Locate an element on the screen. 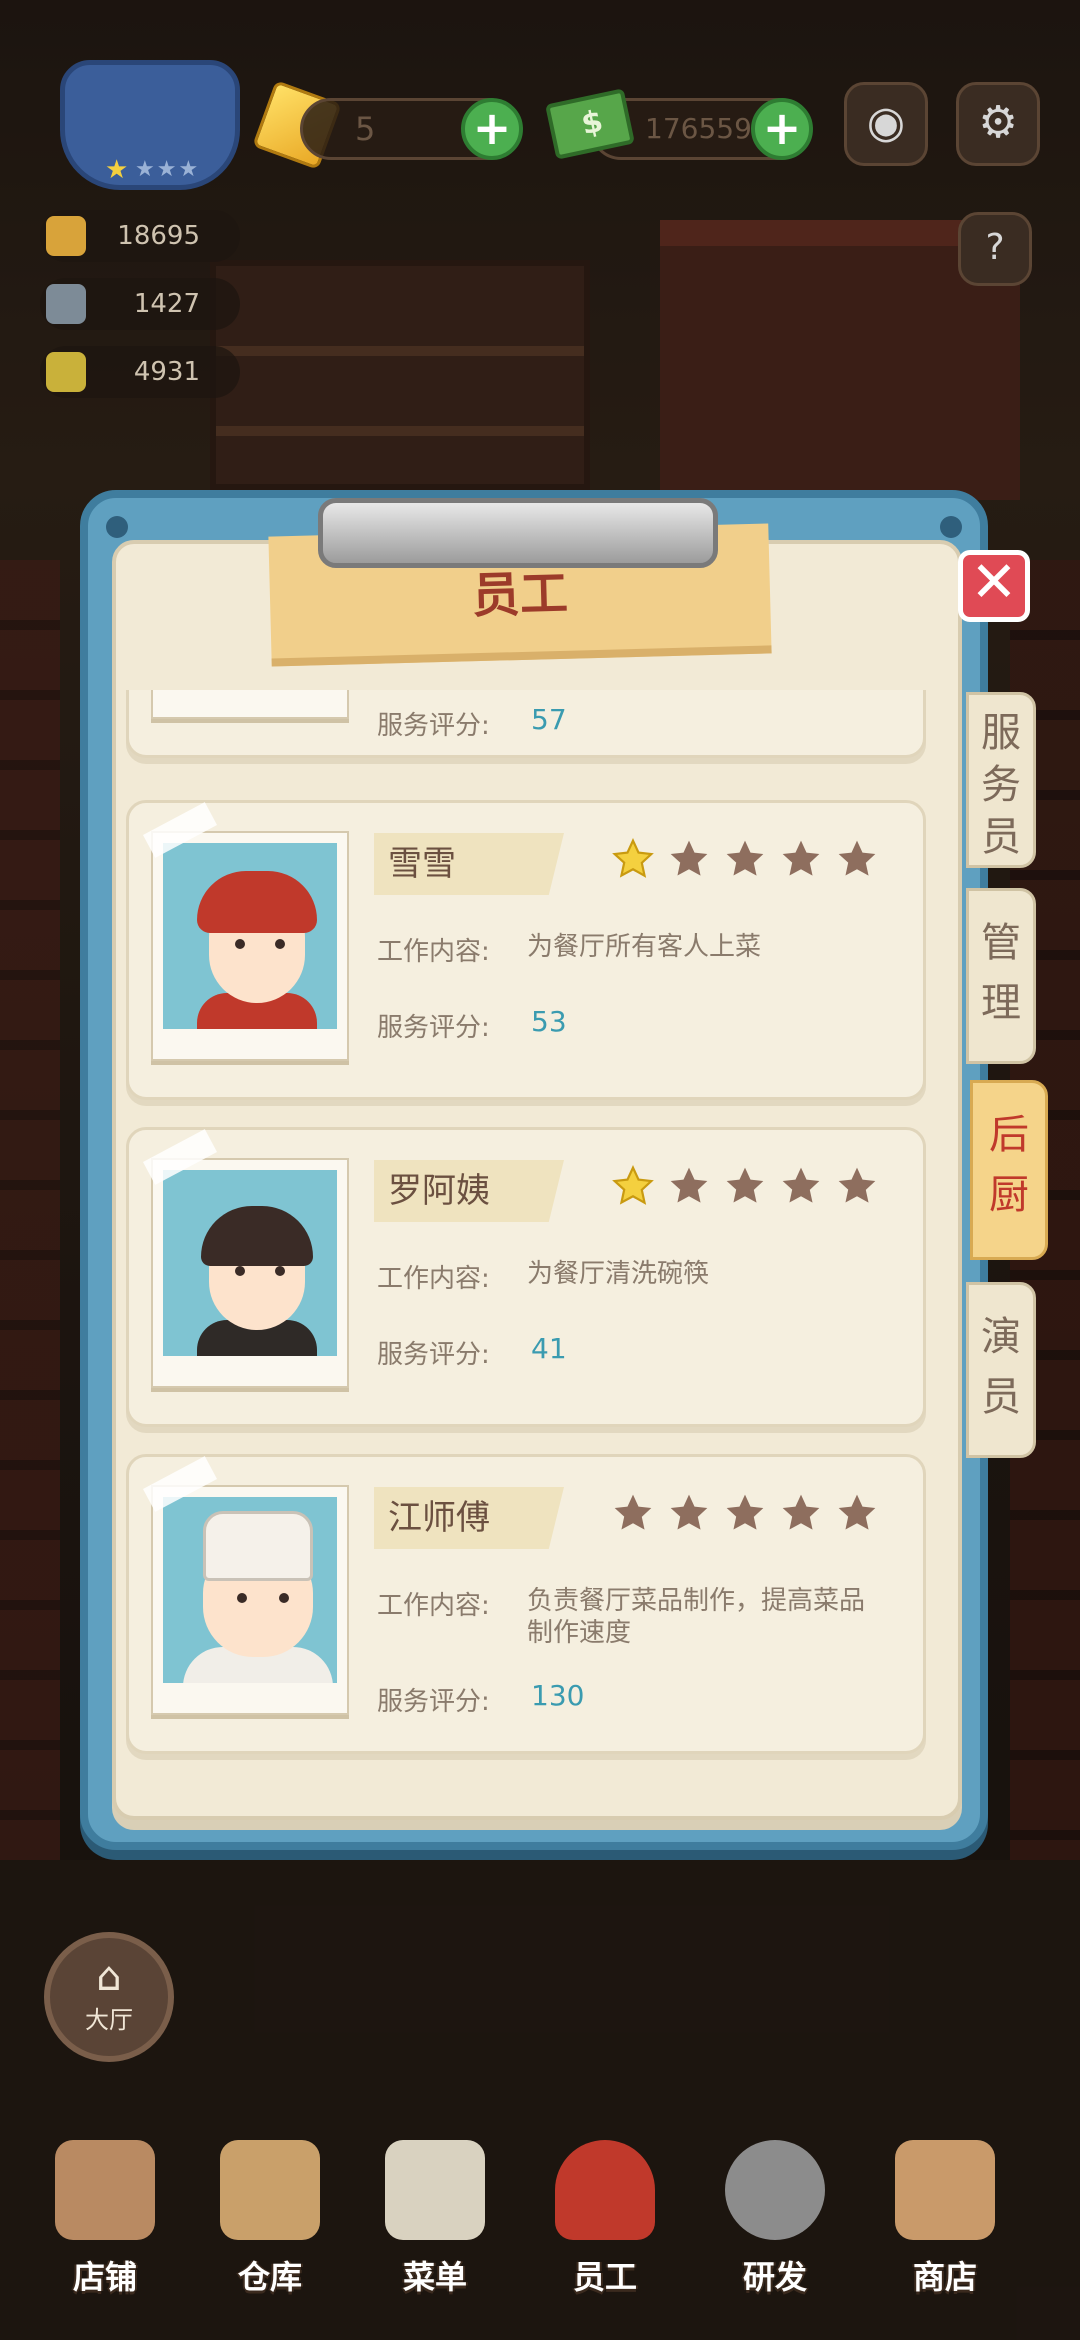 The width and height of the screenshot is (1080, 2340). bottom-nav: 店铺 仓库 菜单 员工 研发 商店 is located at coordinates (540, 2230).